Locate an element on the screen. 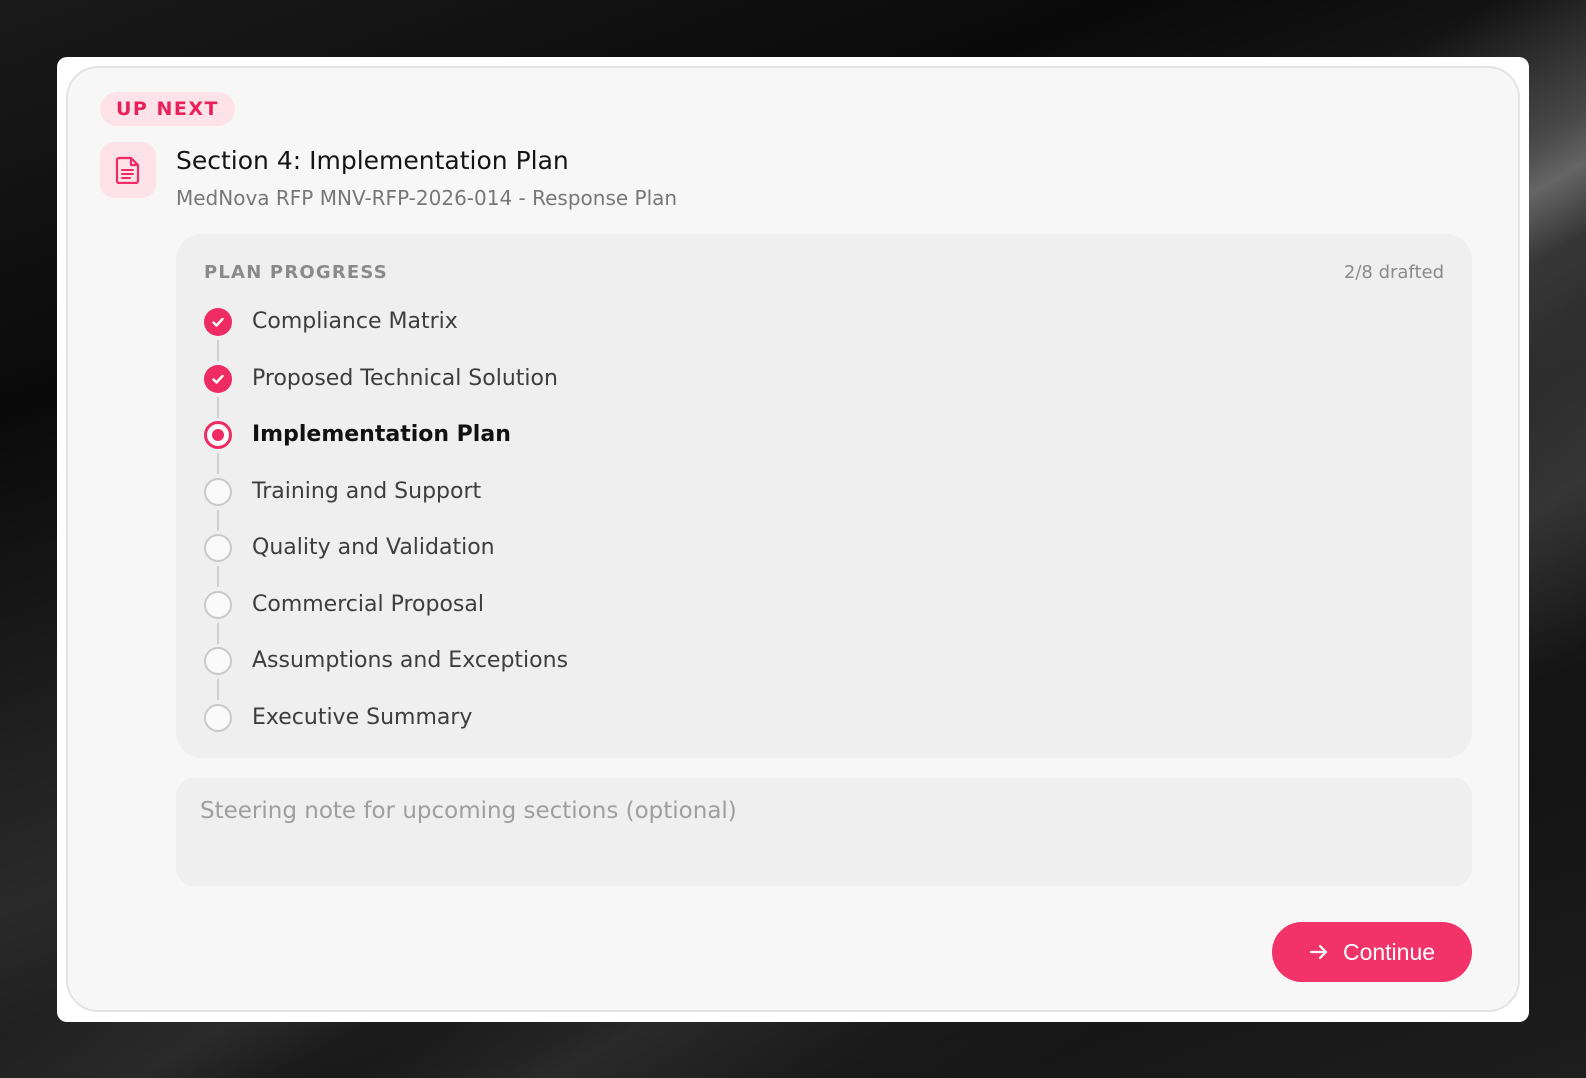 The height and width of the screenshot is (1078, 1586). progress-step: Implementation Plan is located at coordinates (804, 449).